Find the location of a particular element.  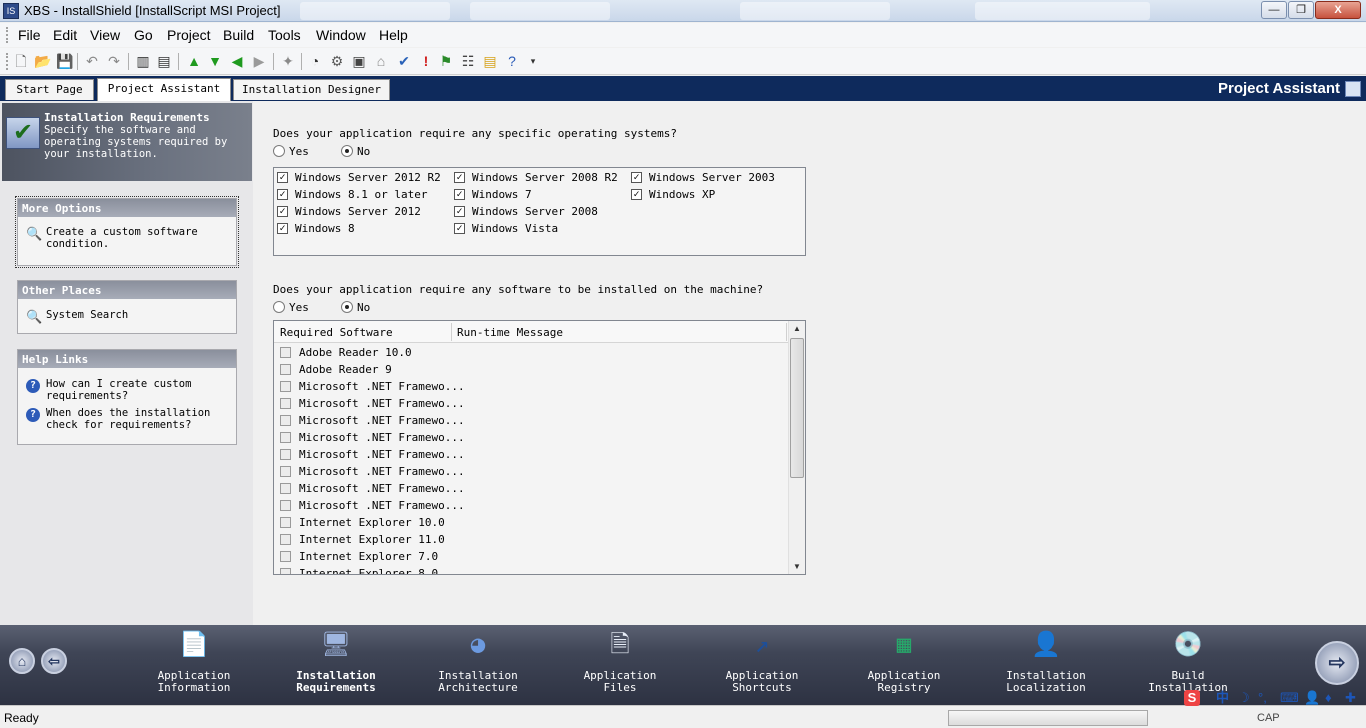

punctuation-icon: °, is located at coordinates (1262, 698).